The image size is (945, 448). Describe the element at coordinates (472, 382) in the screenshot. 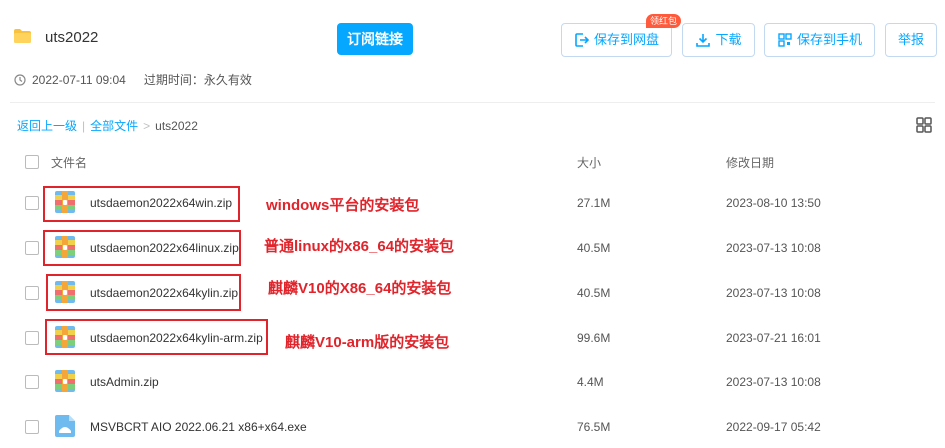

I see `file-row: utsAdmin.zip 4.4M 2023-07-13 10:08` at that location.